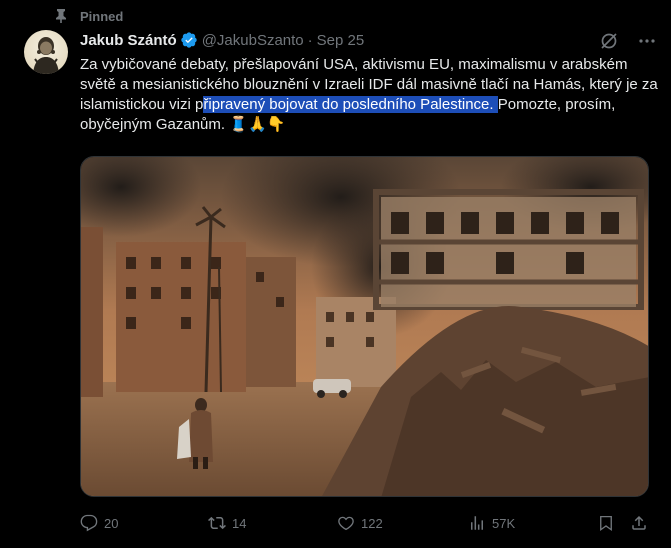  Describe the element at coordinates (628, 41) in the screenshot. I see `header-actions` at that location.